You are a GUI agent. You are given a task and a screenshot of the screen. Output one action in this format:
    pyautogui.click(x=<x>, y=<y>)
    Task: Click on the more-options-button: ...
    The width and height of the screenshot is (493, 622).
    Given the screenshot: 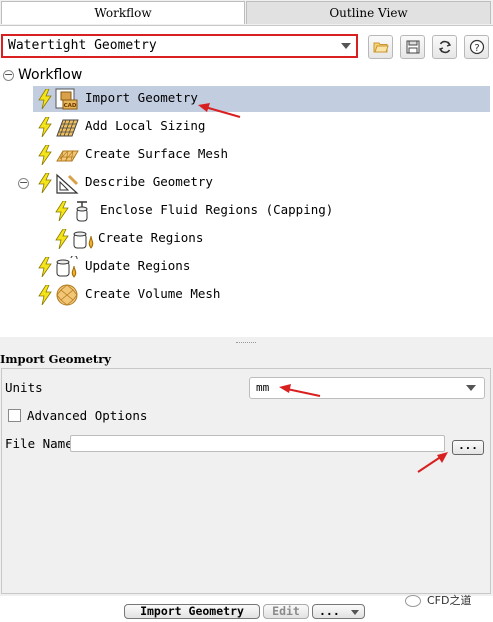 What is the action you would take?
    pyautogui.click(x=338, y=611)
    